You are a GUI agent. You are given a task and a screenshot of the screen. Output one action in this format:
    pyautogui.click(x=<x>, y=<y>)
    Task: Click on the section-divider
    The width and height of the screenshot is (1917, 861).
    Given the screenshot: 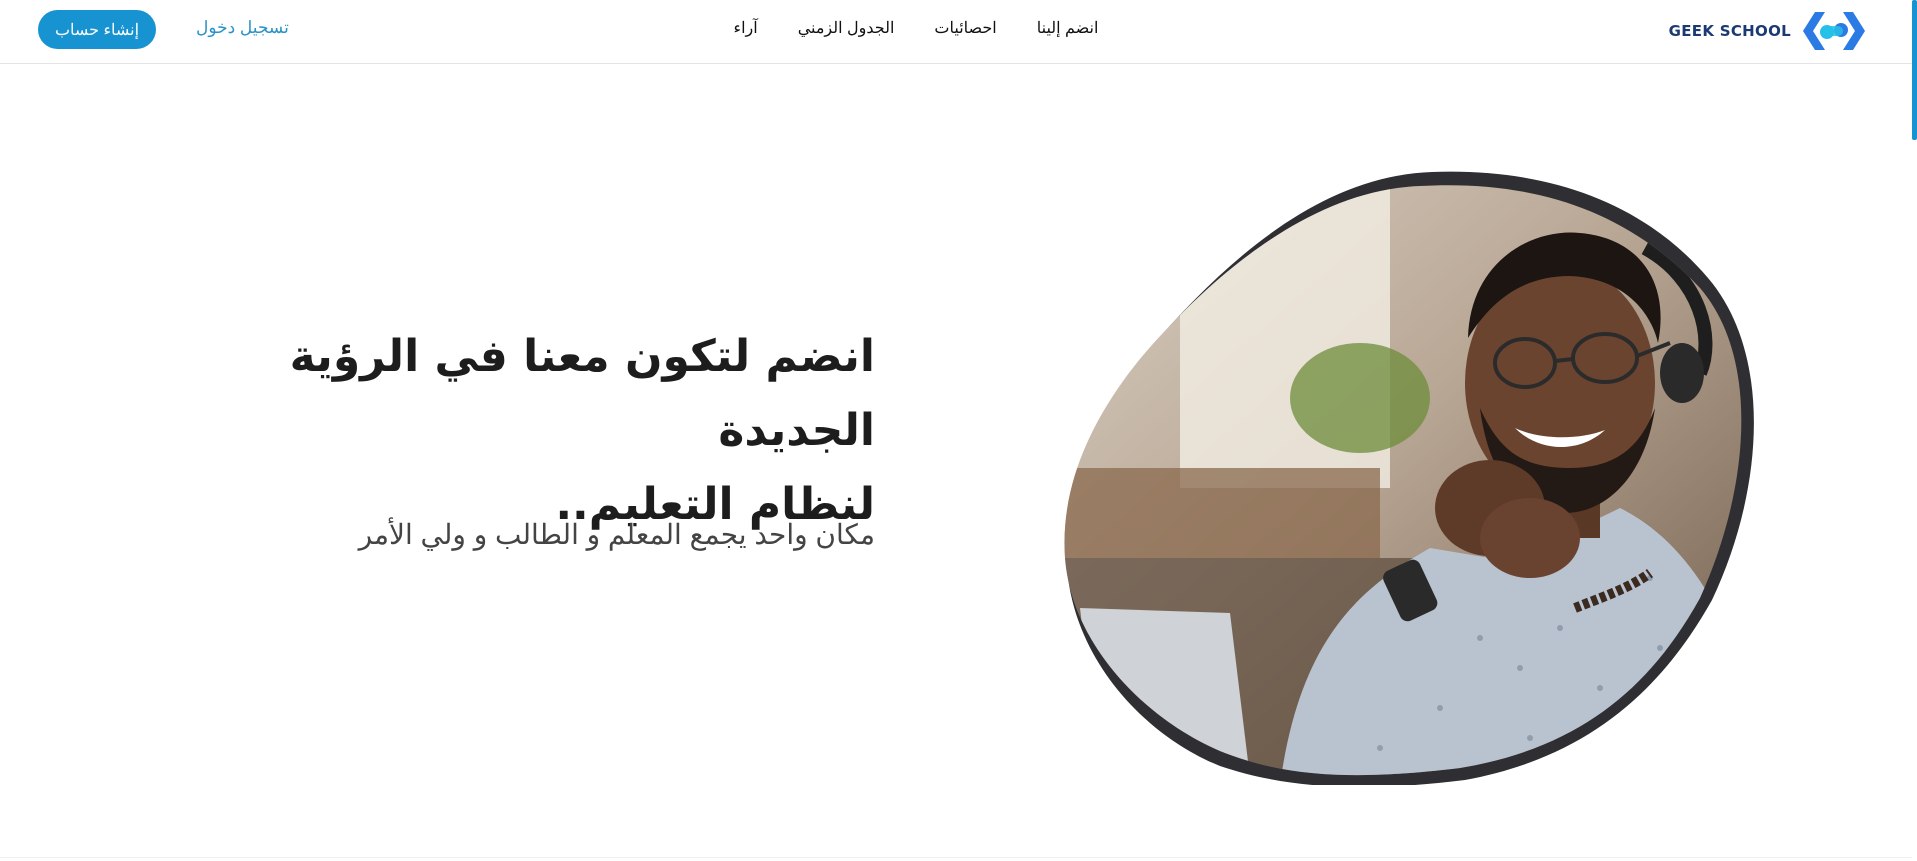 What is the action you would take?
    pyautogui.click(x=956, y=857)
    